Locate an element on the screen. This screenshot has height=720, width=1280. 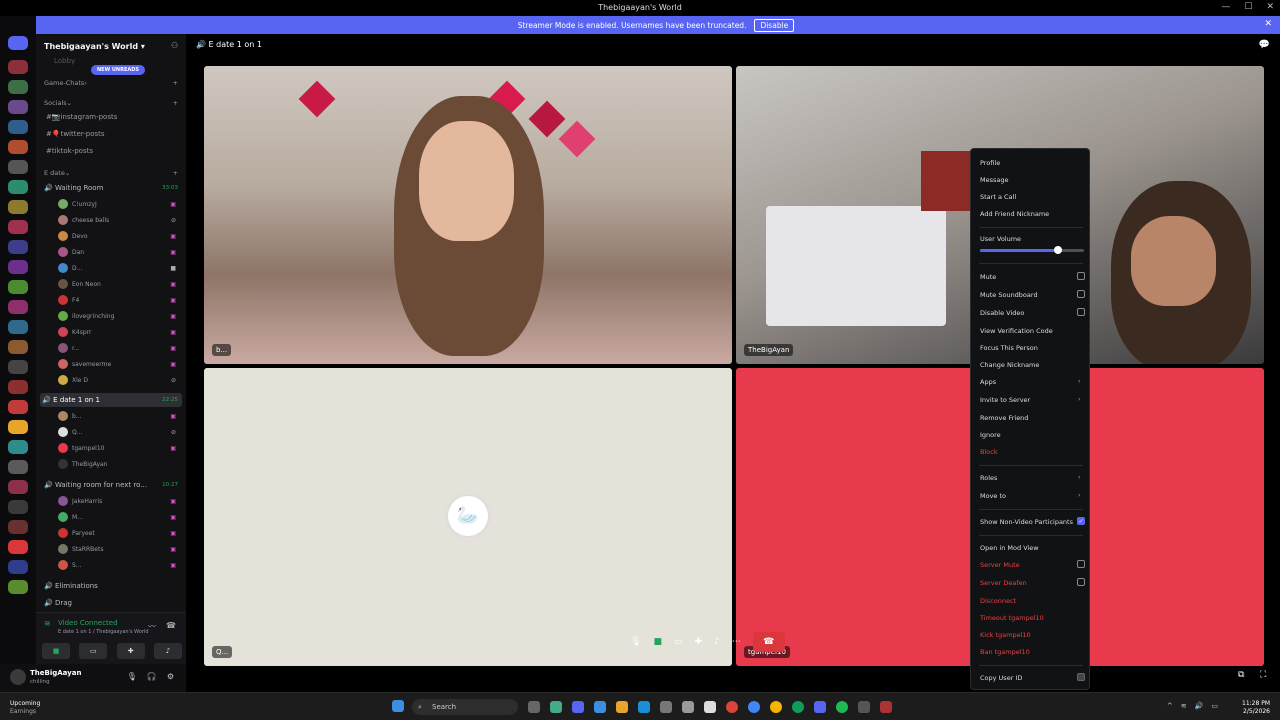
disable-button: Disable is located at coordinates (774, 25).